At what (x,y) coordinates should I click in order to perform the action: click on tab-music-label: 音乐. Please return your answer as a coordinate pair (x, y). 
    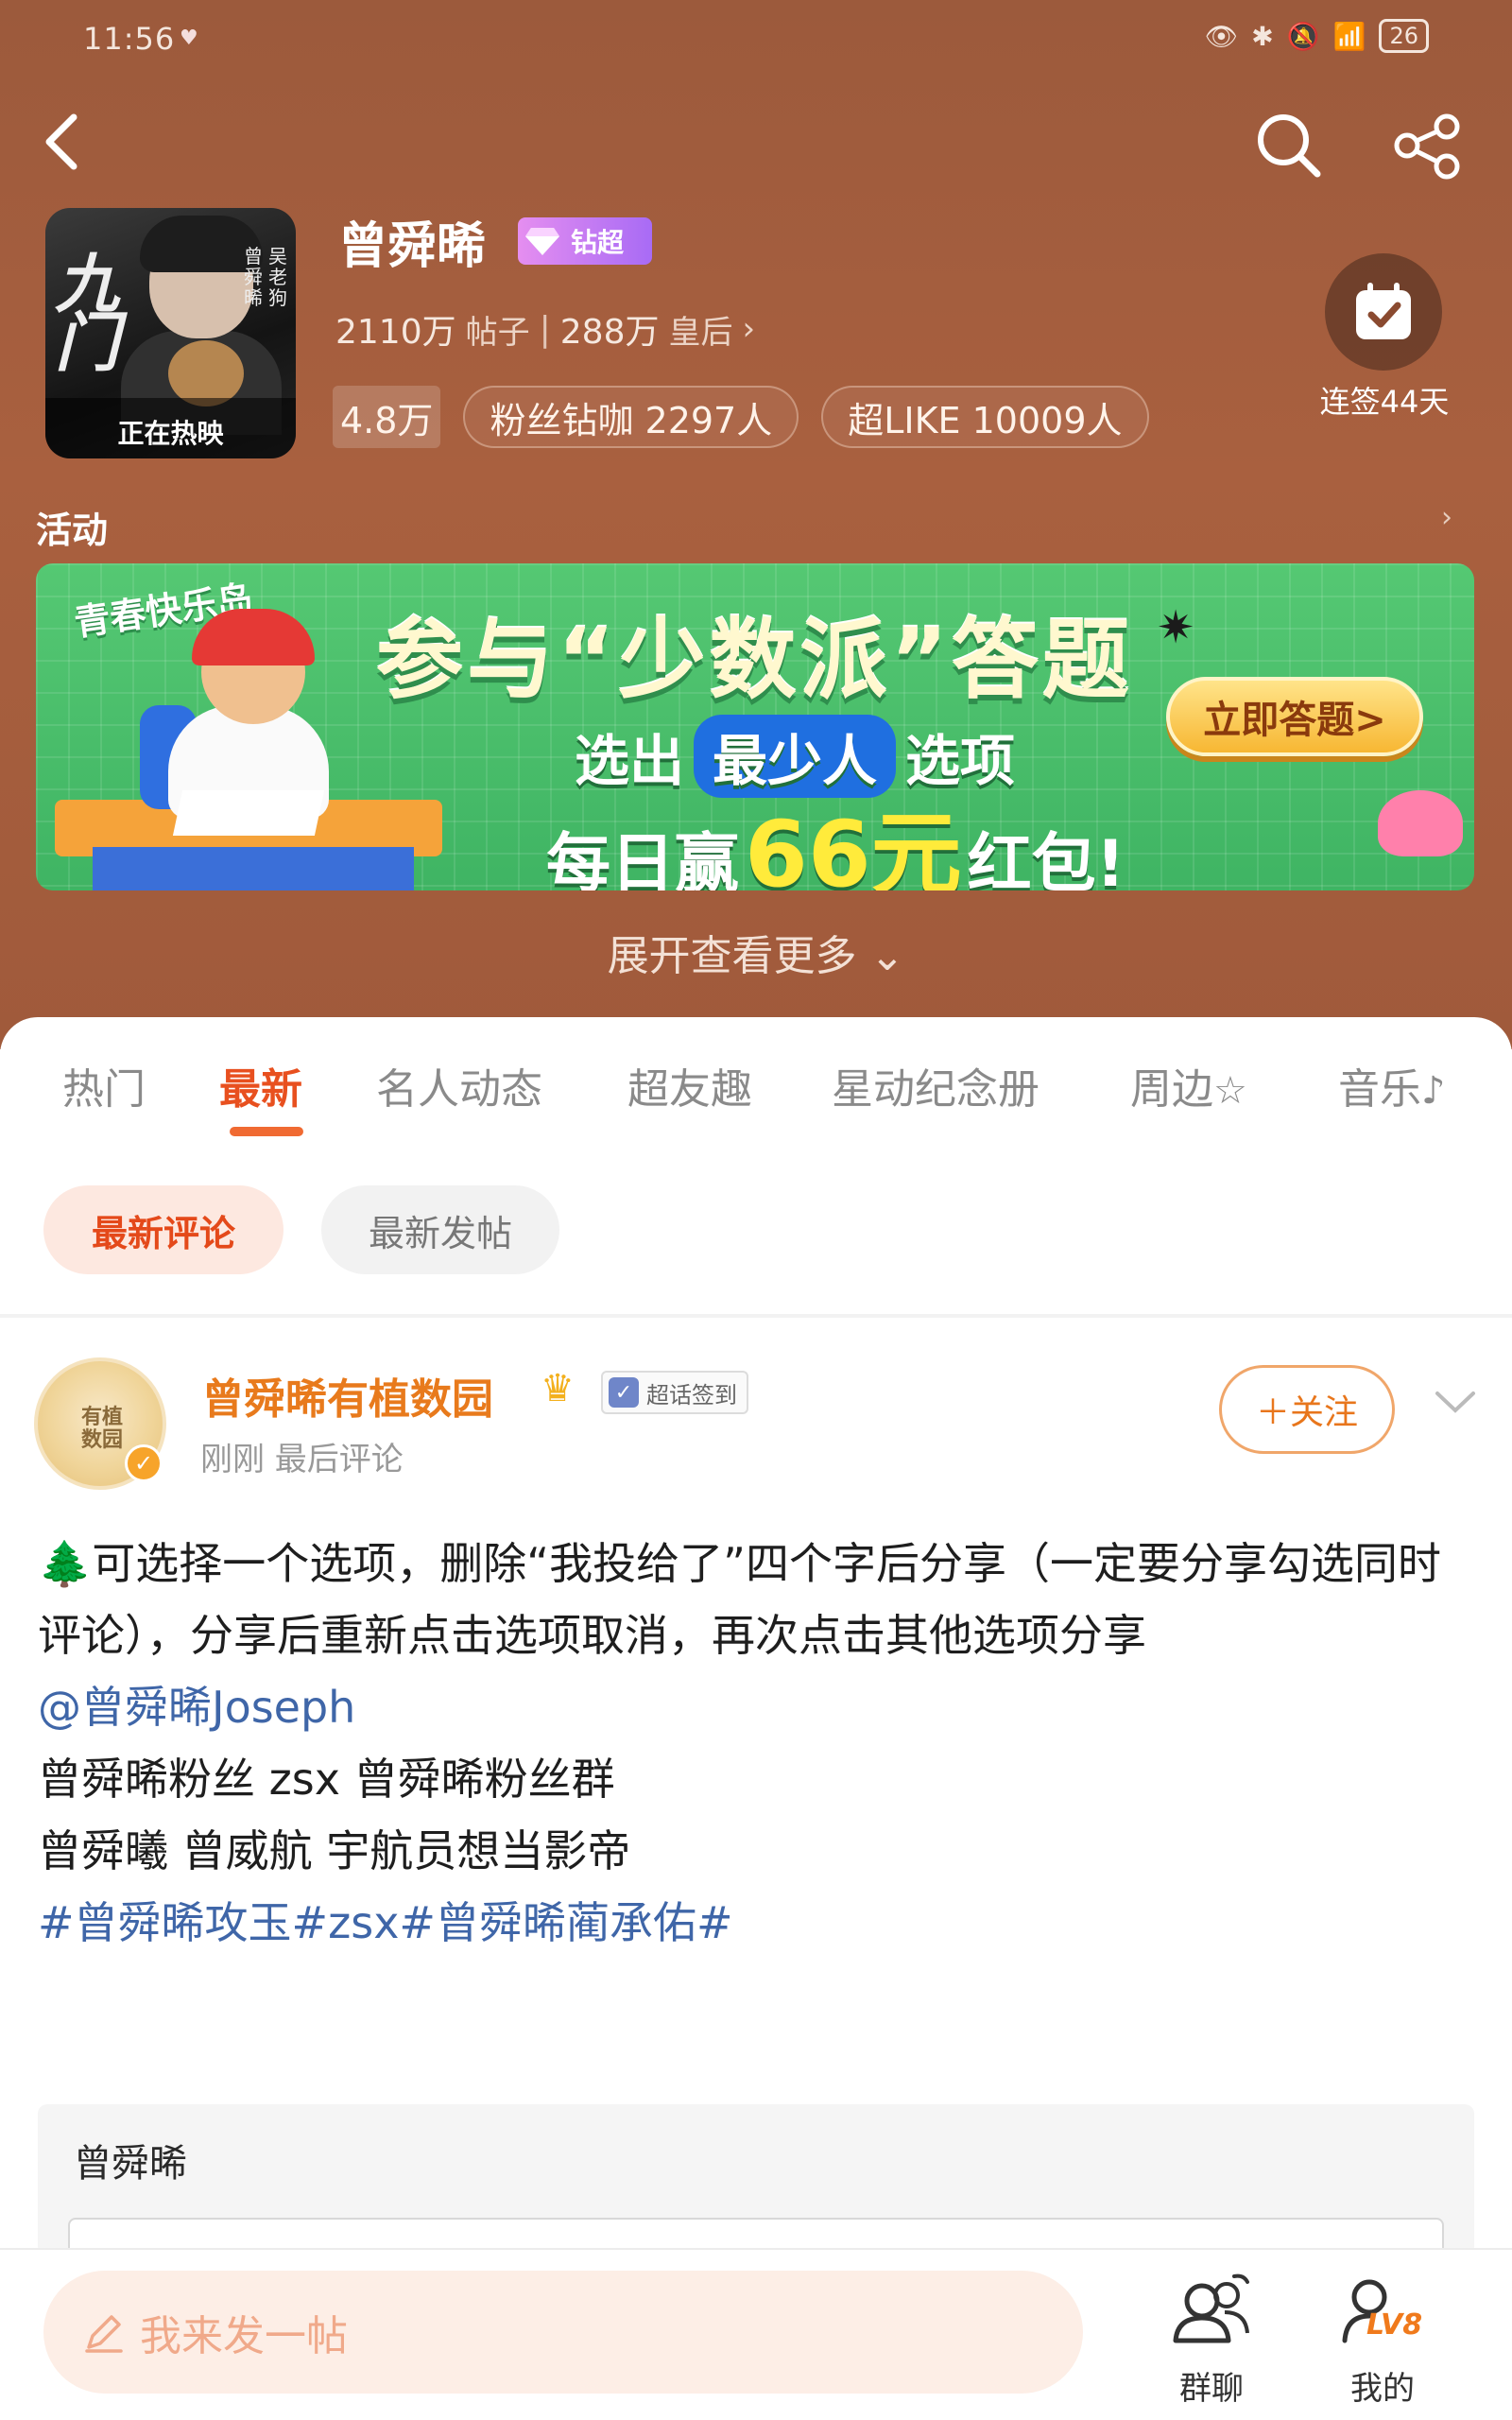
    Looking at the image, I should click on (1379, 1089).